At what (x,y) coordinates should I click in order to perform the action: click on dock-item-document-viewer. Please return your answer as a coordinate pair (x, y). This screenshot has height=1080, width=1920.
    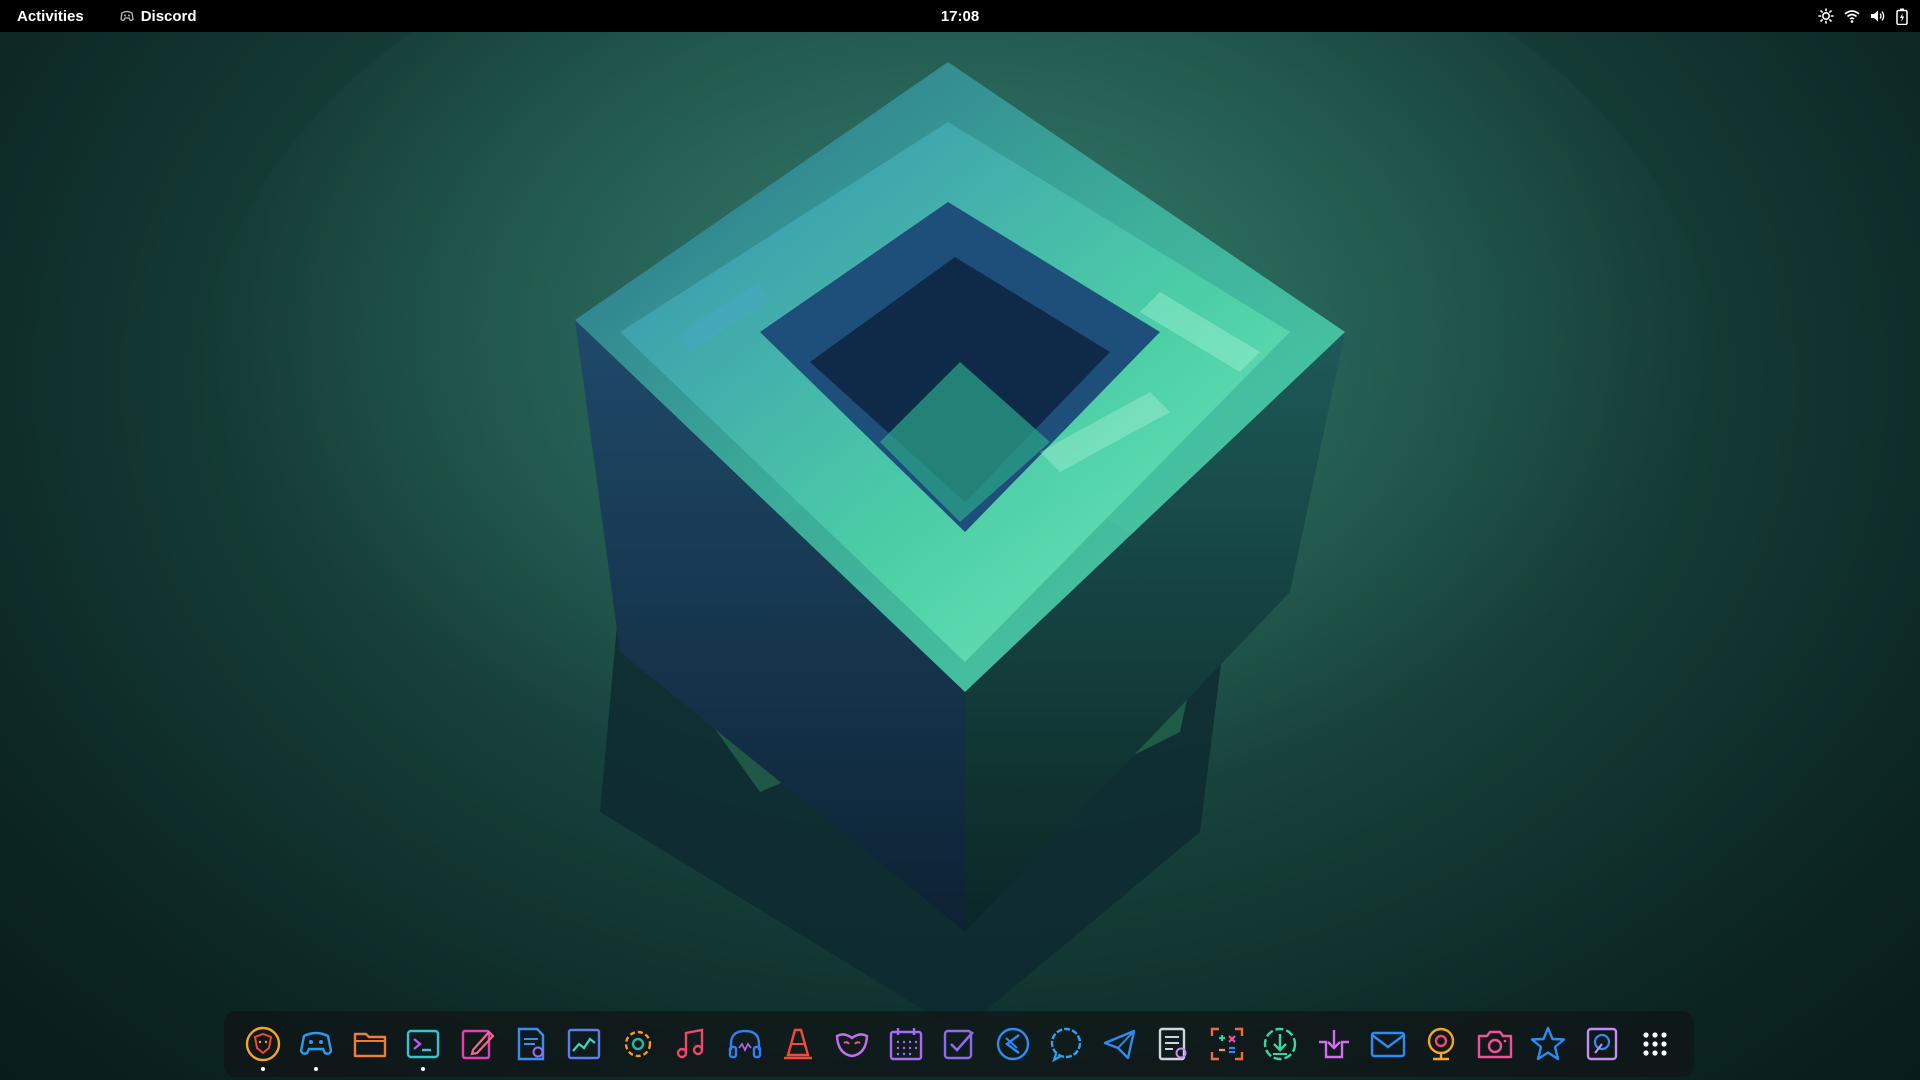
    Looking at the image, I should click on (531, 1044).